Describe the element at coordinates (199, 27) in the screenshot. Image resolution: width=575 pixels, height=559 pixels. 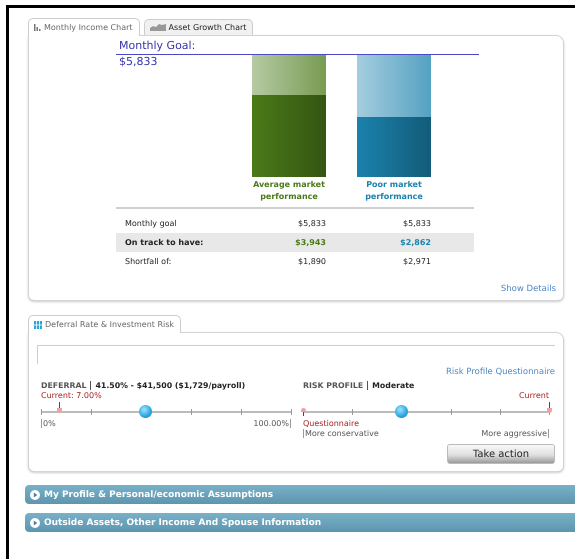
I see `chart-tab: Asset Growth Chart` at that location.